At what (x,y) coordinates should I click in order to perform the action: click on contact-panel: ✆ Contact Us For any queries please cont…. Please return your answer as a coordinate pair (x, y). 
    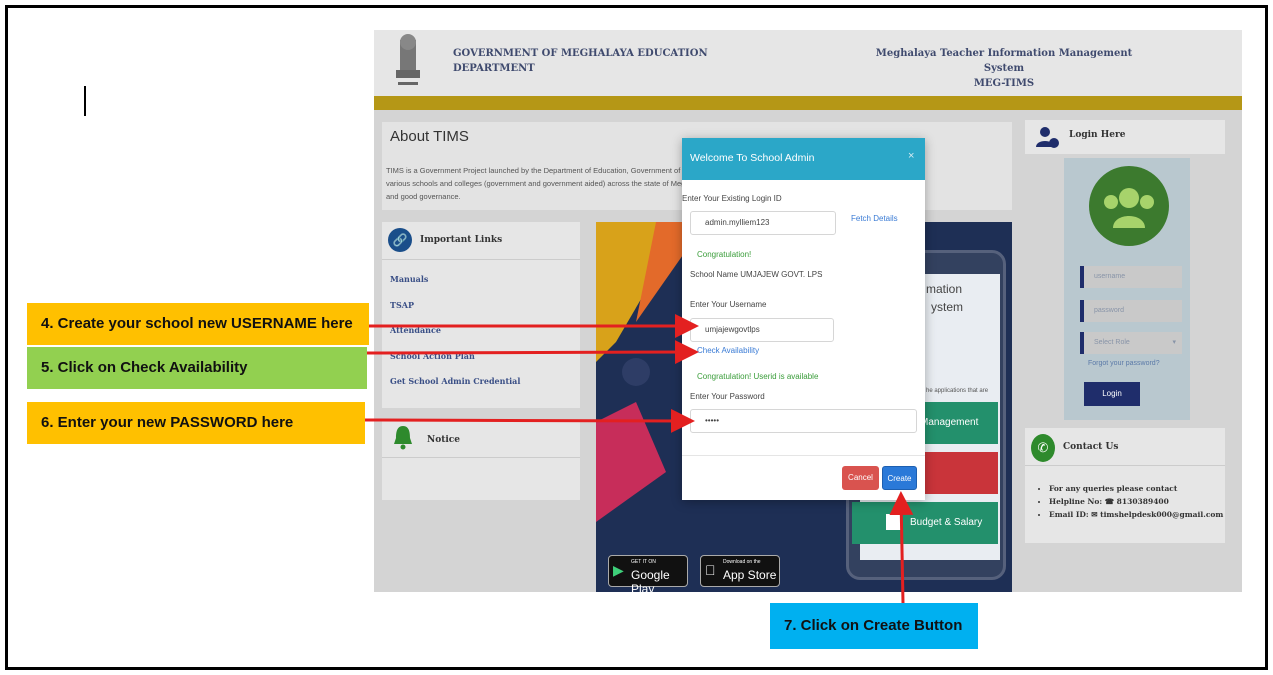
    Looking at the image, I should click on (1125, 485).